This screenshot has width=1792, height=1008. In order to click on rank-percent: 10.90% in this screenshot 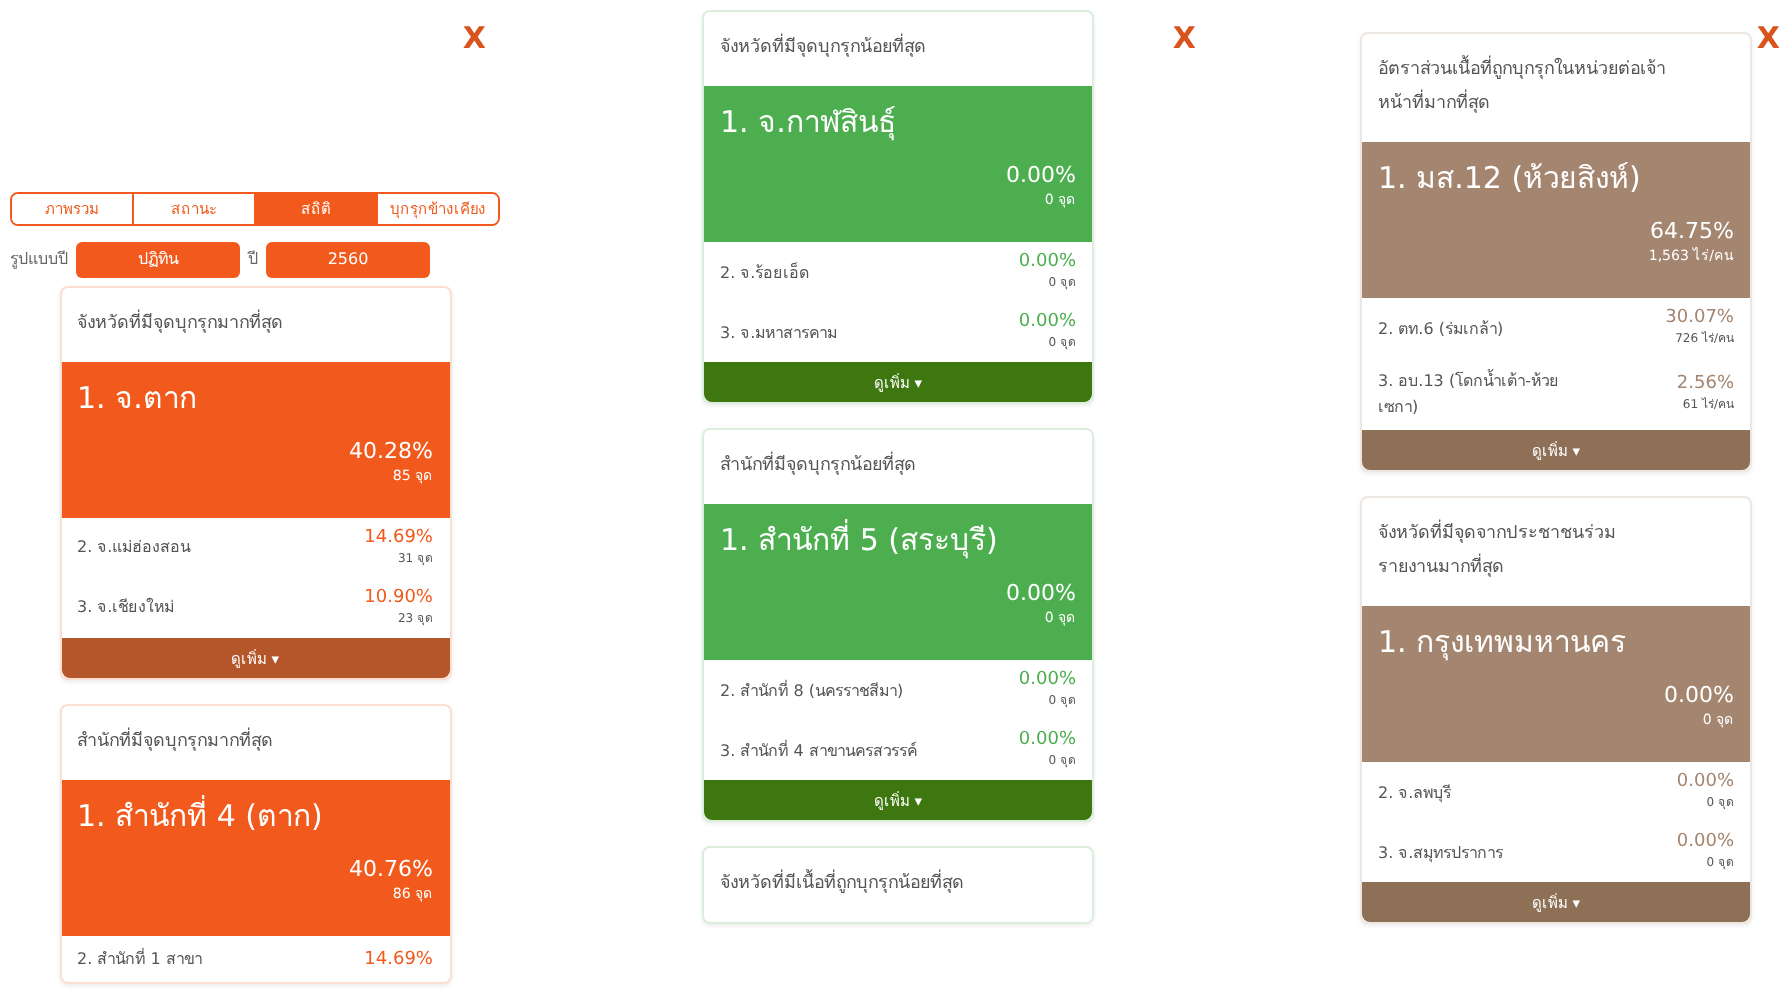, I will do `click(398, 597)`.